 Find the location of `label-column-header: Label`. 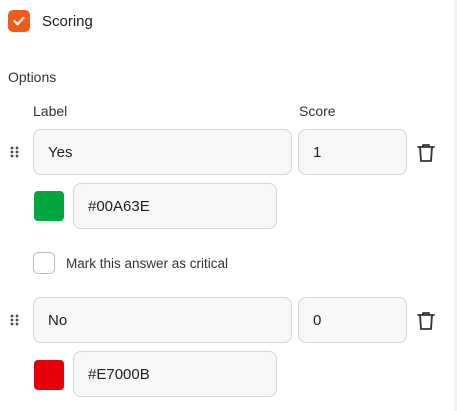

label-column-header: Label is located at coordinates (50, 111).